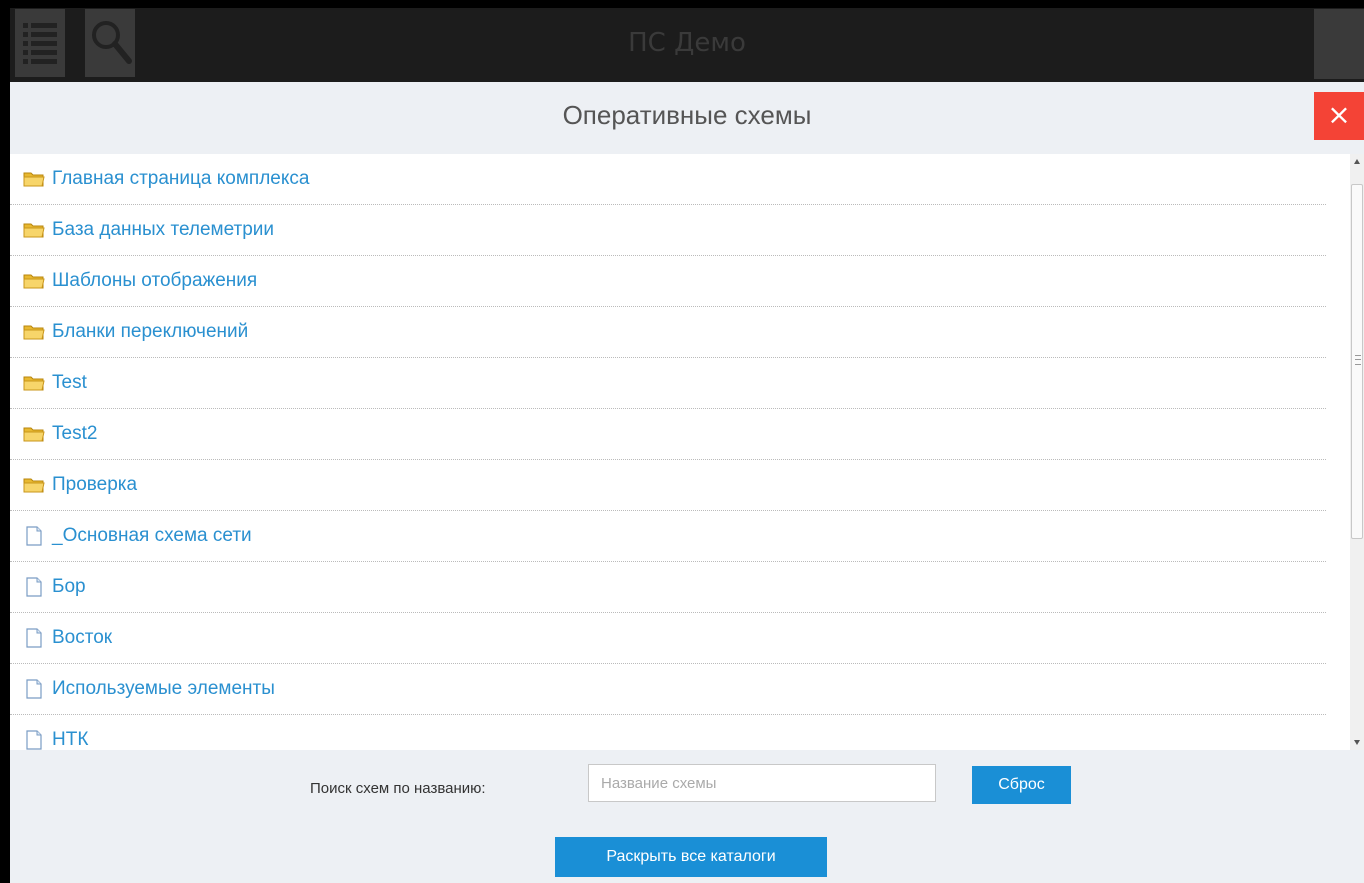 The width and height of the screenshot is (1364, 883). Describe the element at coordinates (668, 536) in the screenshot. I see `scheme-item: _Основная схема сети` at that location.